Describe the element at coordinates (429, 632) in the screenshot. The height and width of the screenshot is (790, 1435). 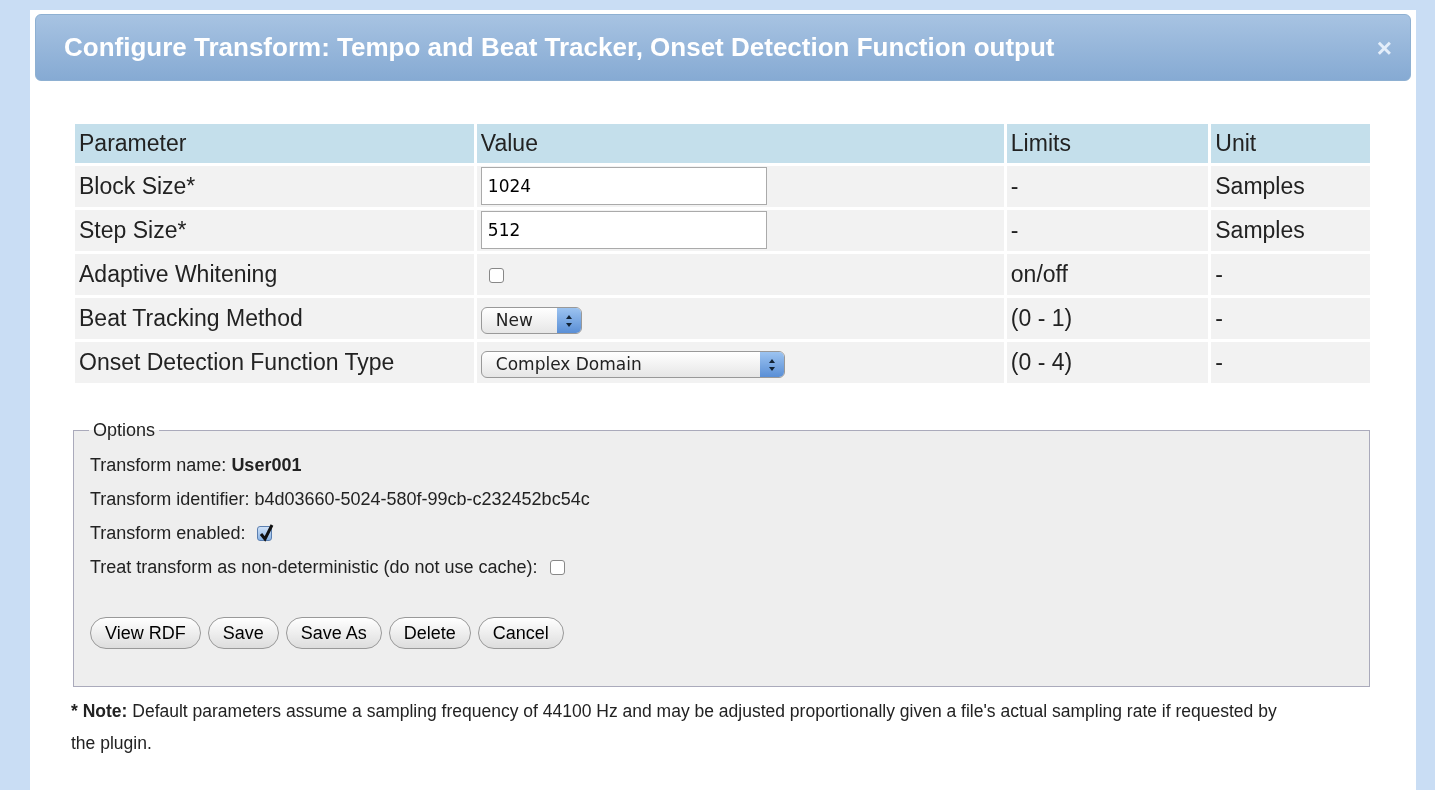
I see `action-button: Delete` at that location.